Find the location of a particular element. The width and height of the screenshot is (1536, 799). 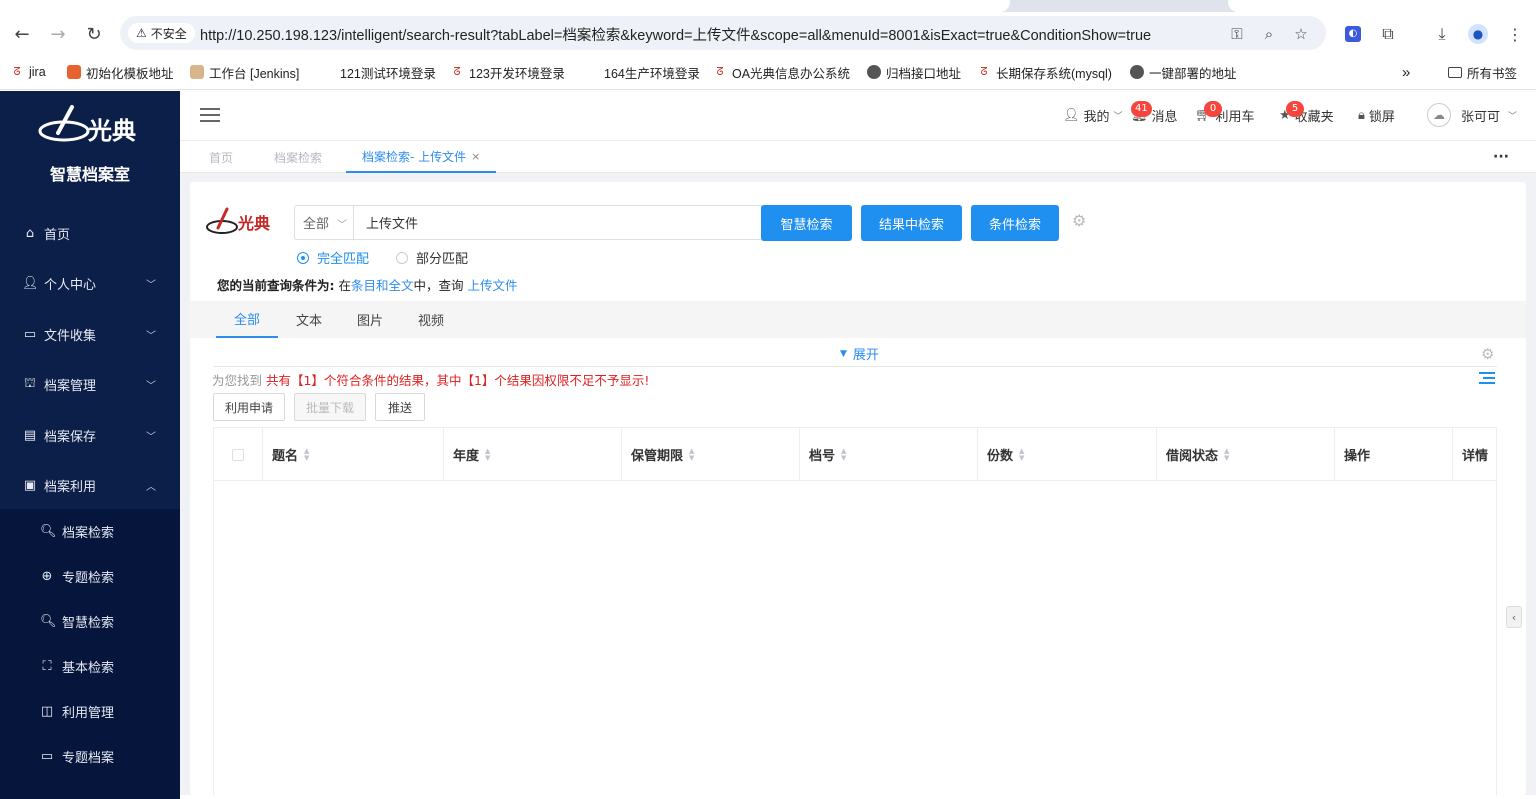

bank-icon: ⛫ is located at coordinates (30, 383).